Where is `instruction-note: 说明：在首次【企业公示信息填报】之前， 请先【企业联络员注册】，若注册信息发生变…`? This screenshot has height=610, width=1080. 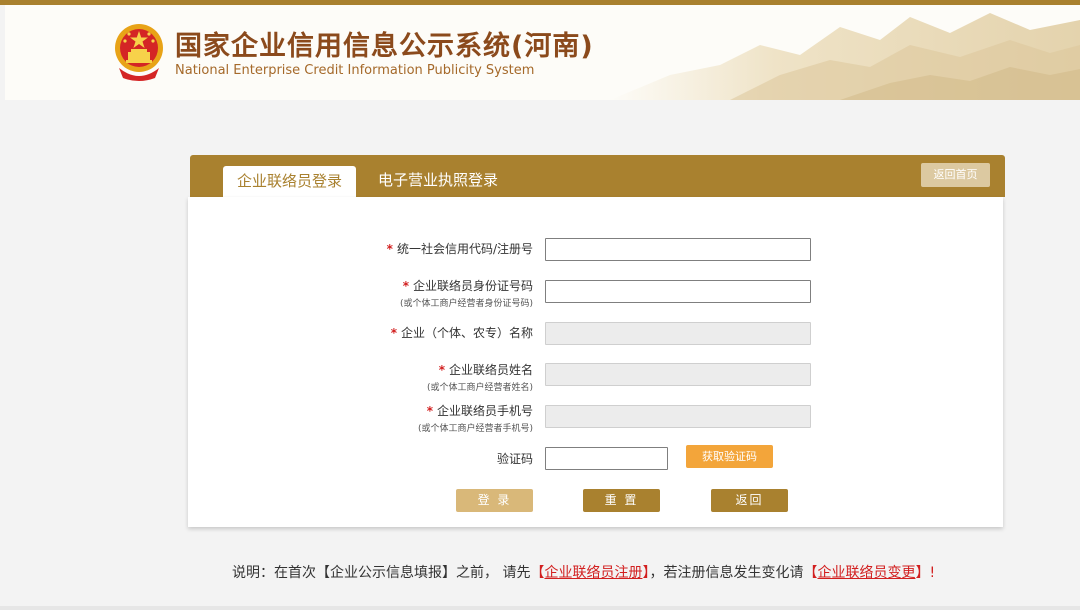
instruction-note: 说明：在首次【企业公示信息填报】之前， 请先【企业联络员注册】，若注册信息发生变… is located at coordinates (584, 573).